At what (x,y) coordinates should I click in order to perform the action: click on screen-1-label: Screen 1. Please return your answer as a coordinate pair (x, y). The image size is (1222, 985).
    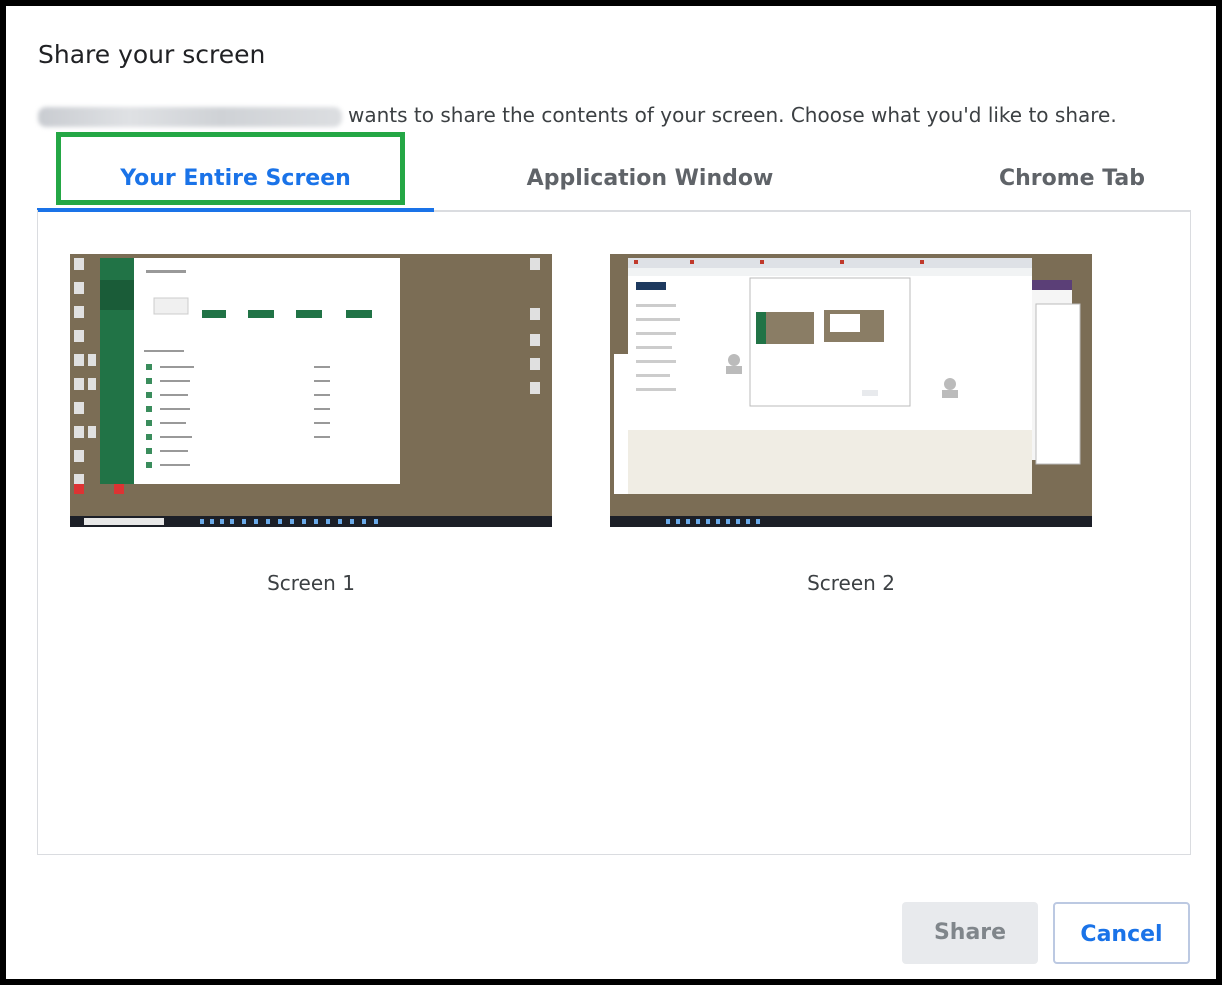
    Looking at the image, I should click on (311, 583).